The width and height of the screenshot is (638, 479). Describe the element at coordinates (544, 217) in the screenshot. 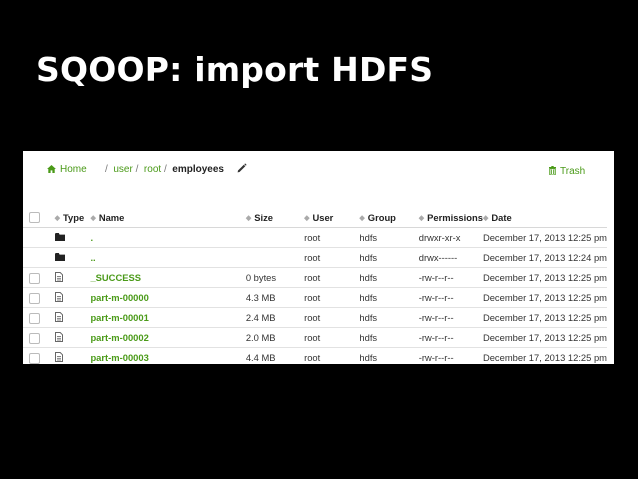

I see `column-header-date: ◆ Date` at that location.